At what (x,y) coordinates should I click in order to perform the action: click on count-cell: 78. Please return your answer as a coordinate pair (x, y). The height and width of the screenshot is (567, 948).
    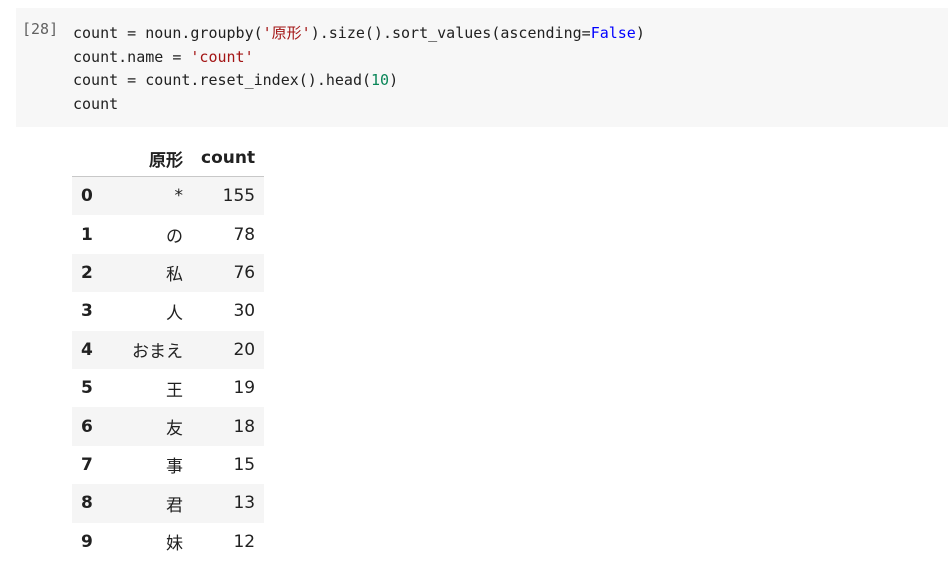
    Looking at the image, I should click on (244, 234).